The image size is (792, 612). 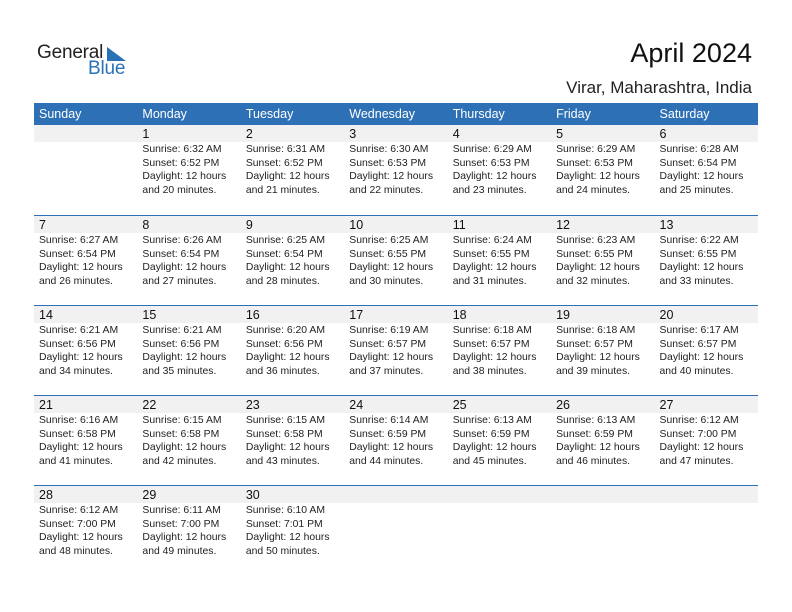 I want to click on sunrise-time: Sunrise: 6:27 AM, so click(x=79, y=240).